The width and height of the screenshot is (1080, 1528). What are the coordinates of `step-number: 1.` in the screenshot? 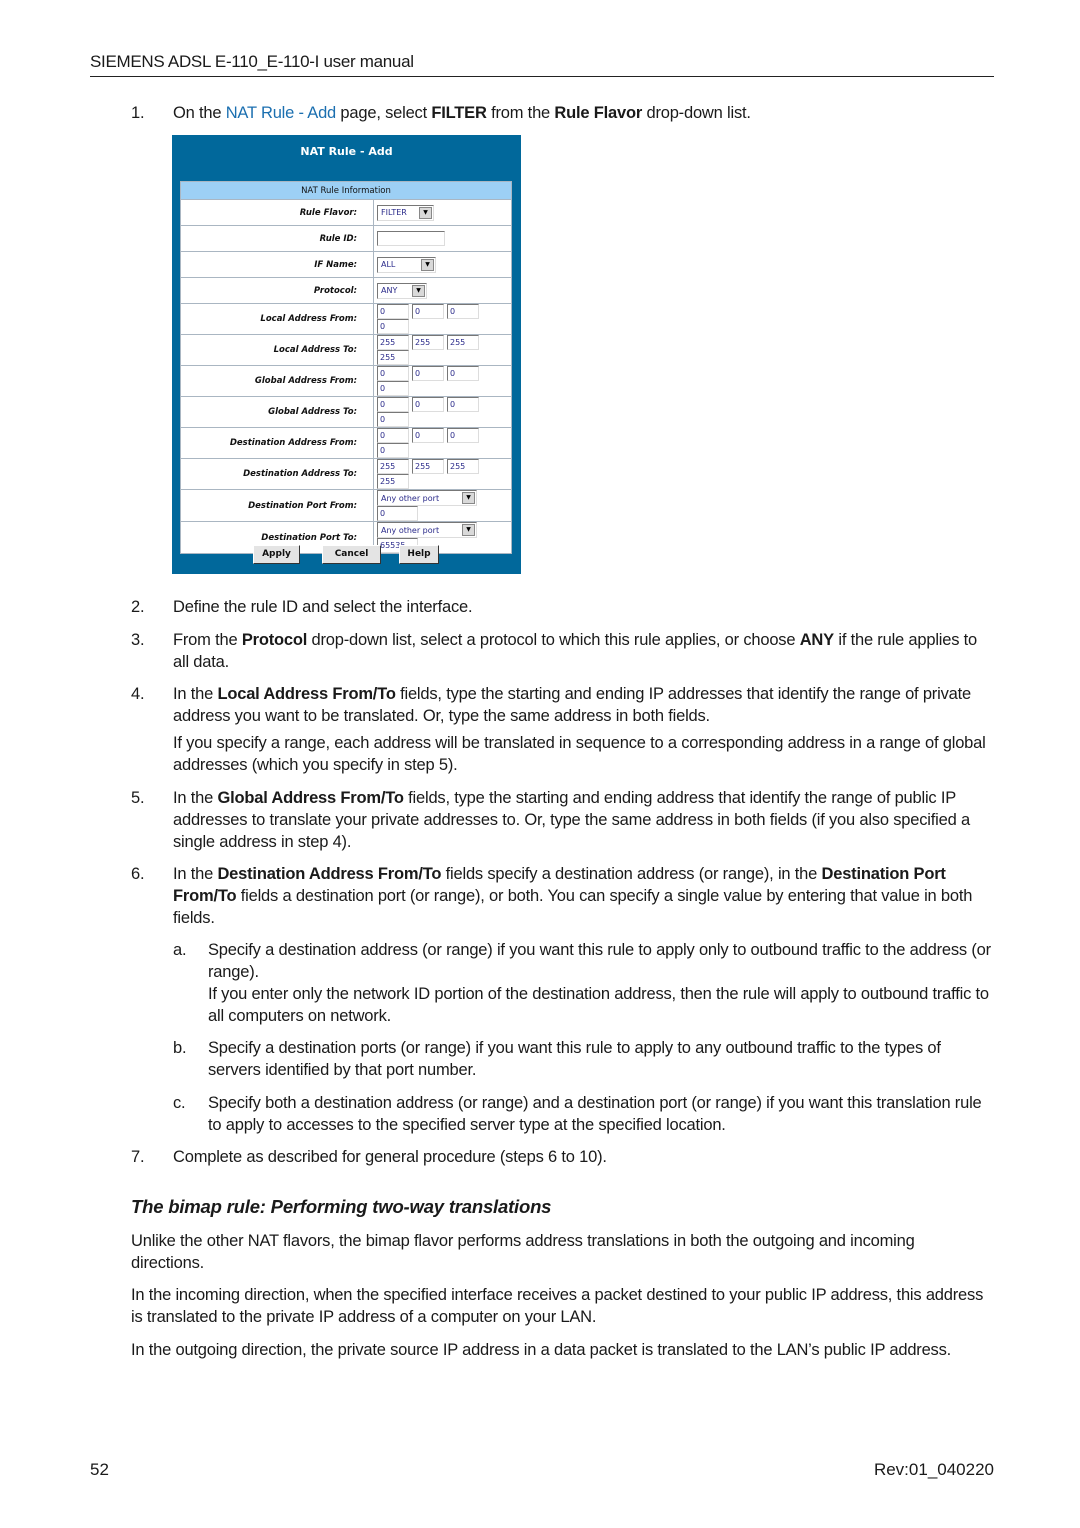 It's located at (138, 113).